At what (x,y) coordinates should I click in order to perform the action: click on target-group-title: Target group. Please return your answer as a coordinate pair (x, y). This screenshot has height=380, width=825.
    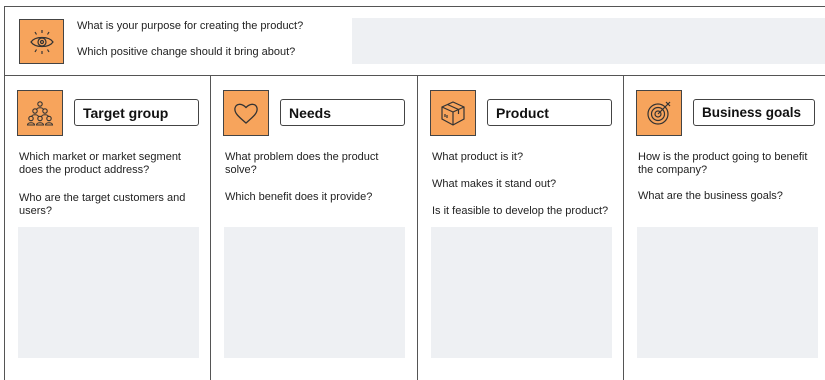
    Looking at the image, I should click on (136, 112).